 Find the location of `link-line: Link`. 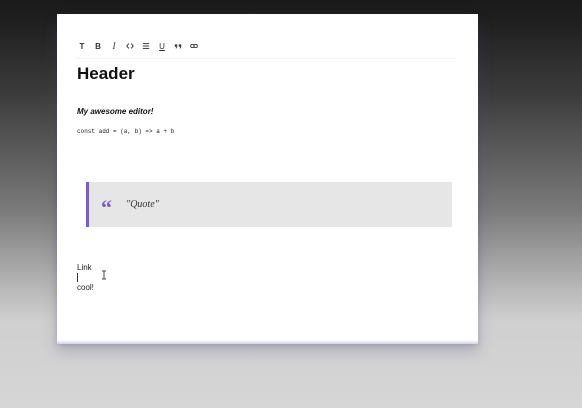

link-line: Link is located at coordinates (84, 267).